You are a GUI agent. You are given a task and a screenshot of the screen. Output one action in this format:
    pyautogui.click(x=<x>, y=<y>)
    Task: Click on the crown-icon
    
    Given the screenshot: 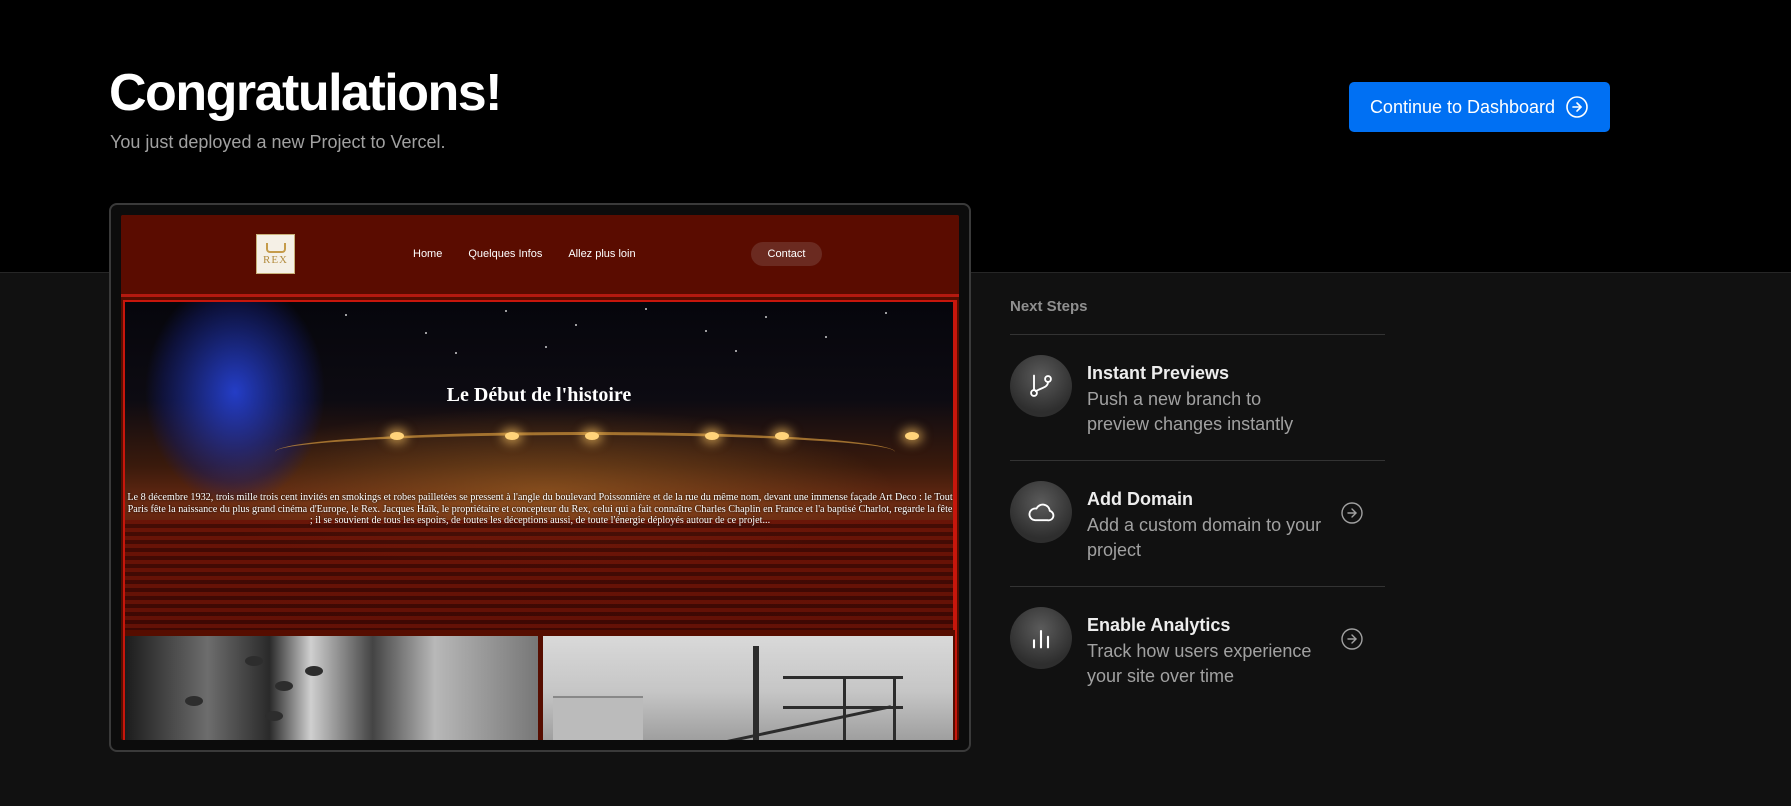 What is the action you would take?
    pyautogui.click(x=275, y=247)
    